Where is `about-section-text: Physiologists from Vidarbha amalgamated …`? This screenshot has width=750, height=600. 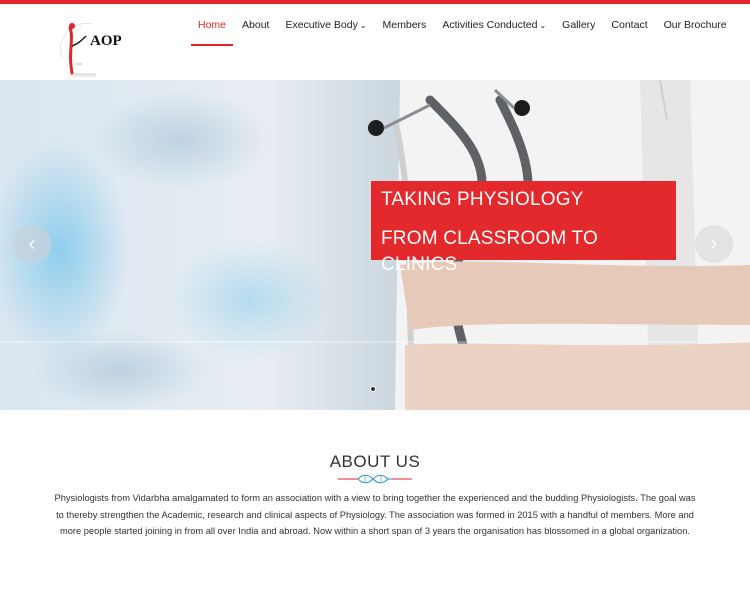 about-section-text: Physiologists from Vidarbha amalgamated … is located at coordinates (375, 514).